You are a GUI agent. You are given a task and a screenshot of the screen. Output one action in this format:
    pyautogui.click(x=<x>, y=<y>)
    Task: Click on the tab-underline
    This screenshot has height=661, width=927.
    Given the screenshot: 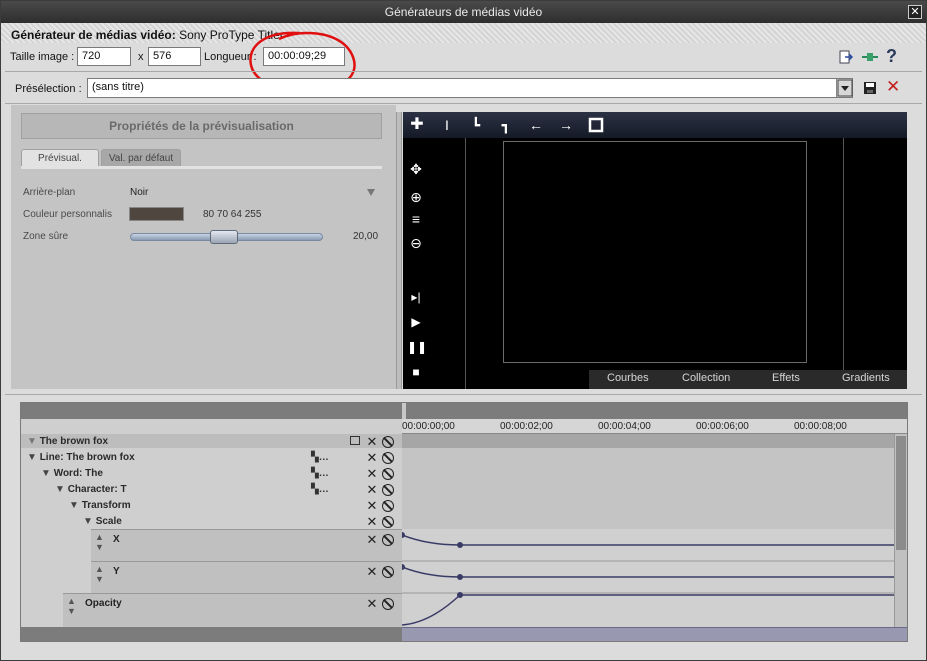 What is the action you would take?
    pyautogui.click(x=201, y=167)
    